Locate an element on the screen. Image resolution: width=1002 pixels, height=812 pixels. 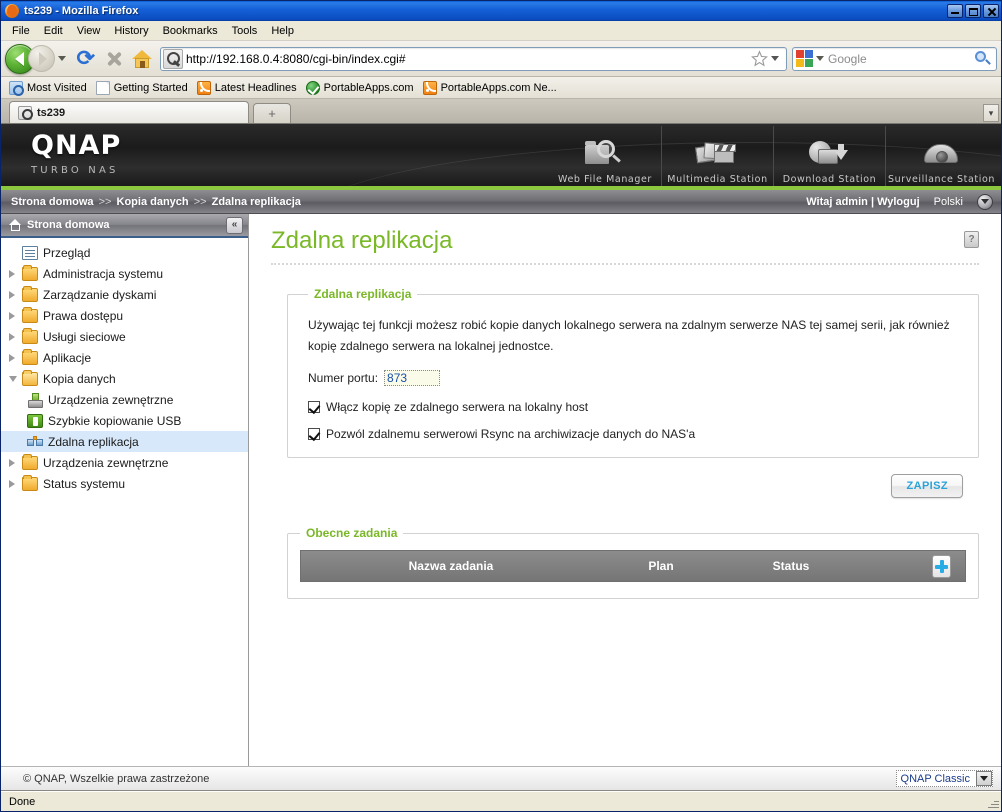
reload-button: ⟳ is located at coordinates (86, 59).